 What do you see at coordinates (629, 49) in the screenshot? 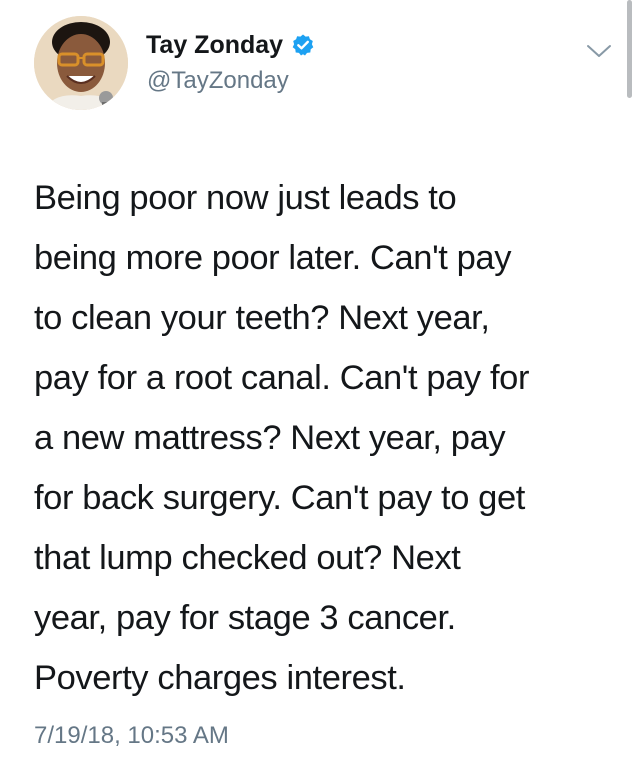
I see `scrollbar` at bounding box center [629, 49].